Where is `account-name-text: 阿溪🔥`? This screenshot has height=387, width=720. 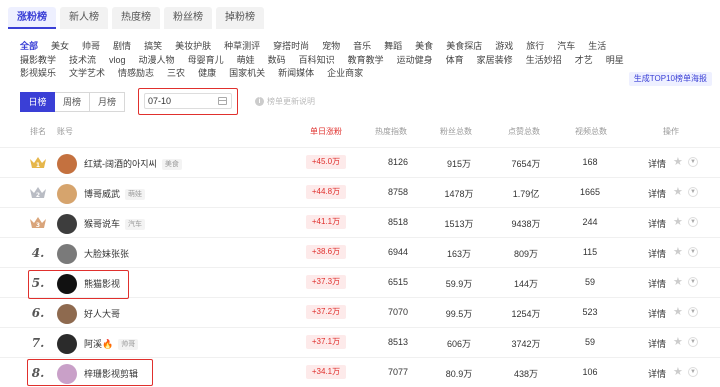 account-name-text: 阿溪🔥 is located at coordinates (98, 344).